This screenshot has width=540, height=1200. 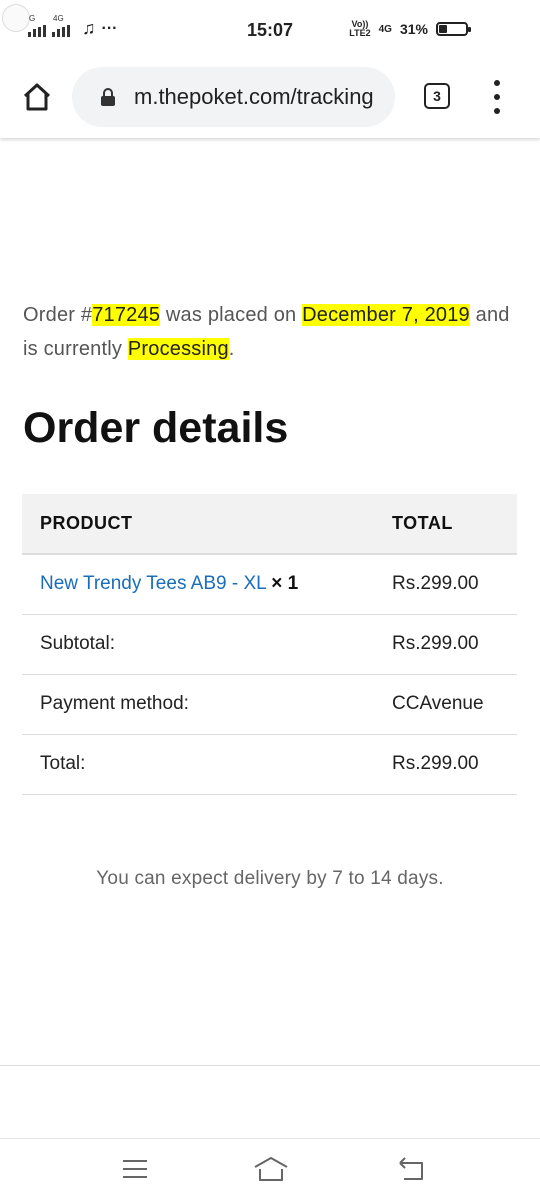 I want to click on table-header-row: PRODUCT TOTAL, so click(x=269, y=524).